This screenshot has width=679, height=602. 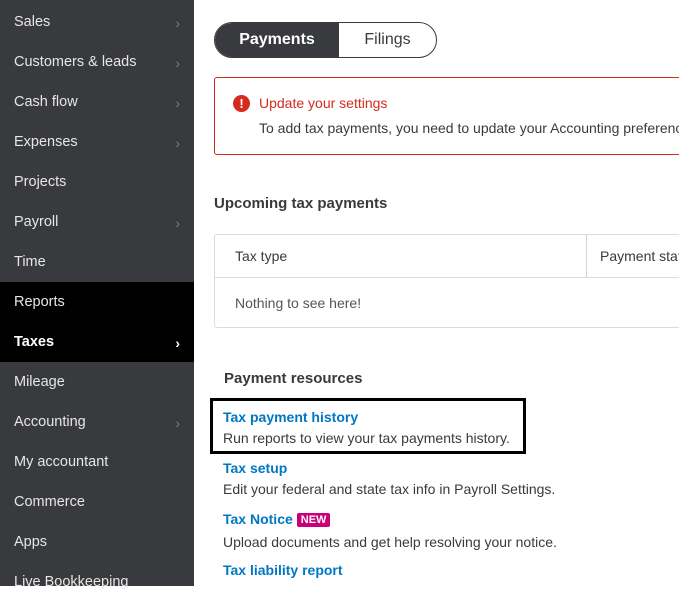 What do you see at coordinates (97, 222) in the screenshot?
I see `sidebar-item-payroll: Payroll ›` at bounding box center [97, 222].